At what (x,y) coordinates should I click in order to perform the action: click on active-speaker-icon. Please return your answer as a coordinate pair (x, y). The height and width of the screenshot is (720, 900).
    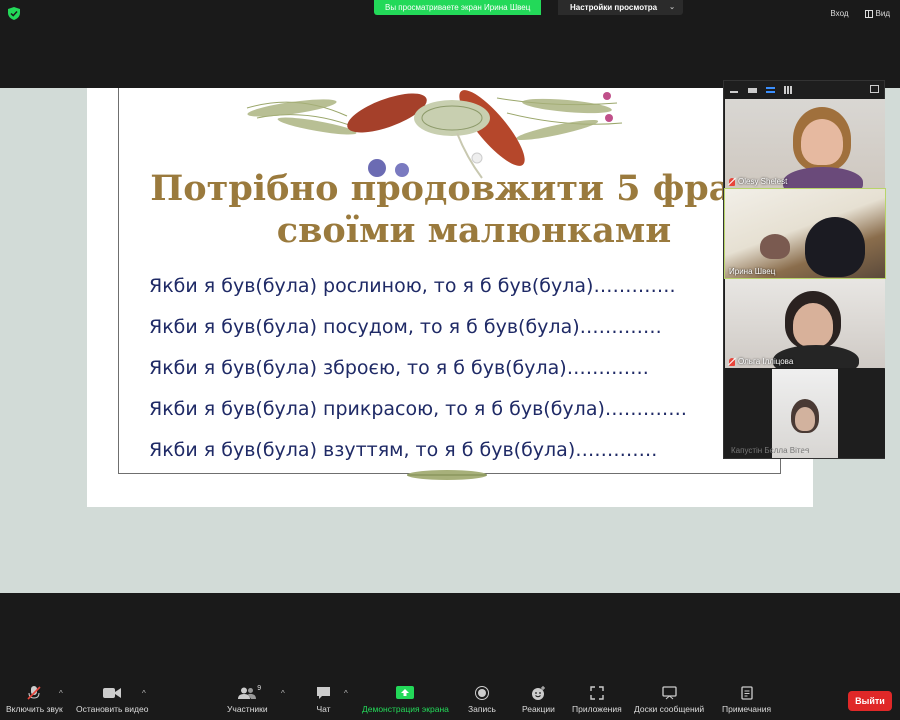
    Looking at the image, I should click on (752, 90).